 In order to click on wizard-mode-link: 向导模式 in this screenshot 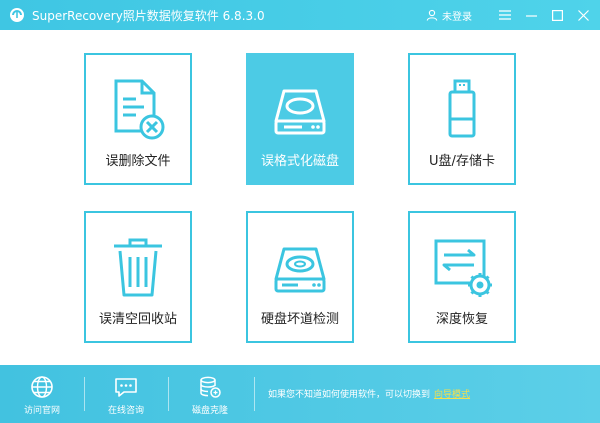, I will do `click(452, 395)`.